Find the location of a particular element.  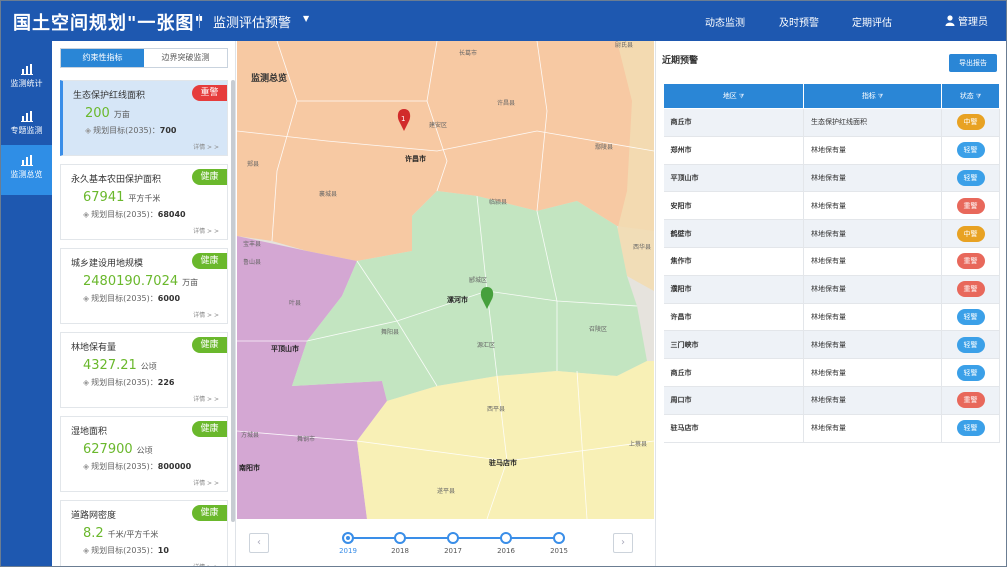

timeline-year: 2016 is located at coordinates (506, 551).